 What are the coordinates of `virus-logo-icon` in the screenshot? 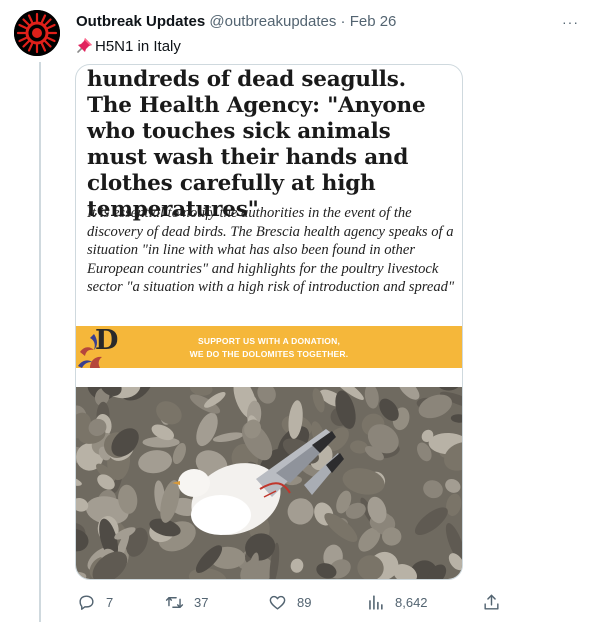 It's located at (37, 33).